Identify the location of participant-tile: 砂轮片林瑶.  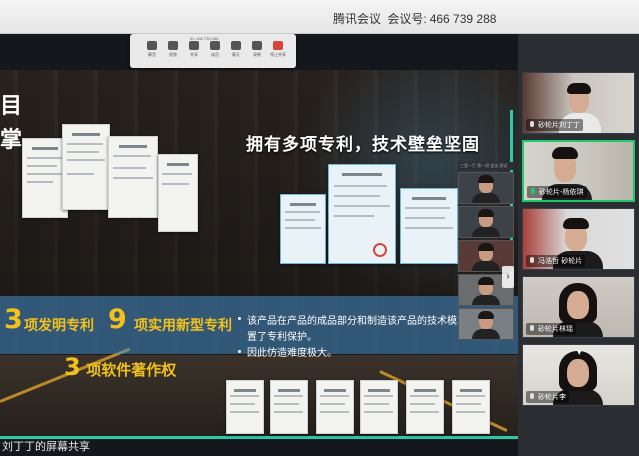
(578, 307).